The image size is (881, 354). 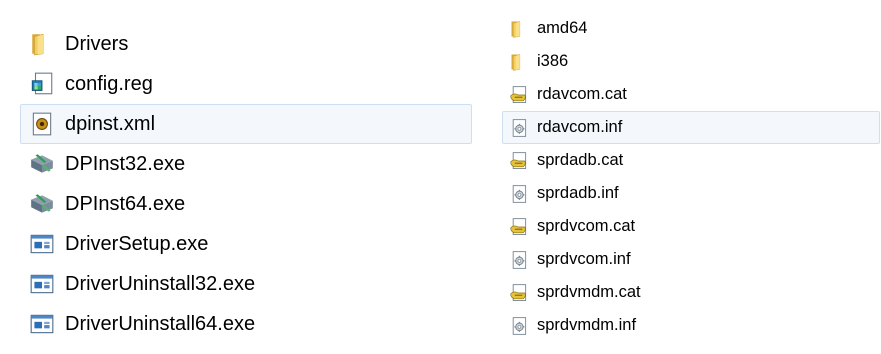 I want to click on file-row-dpinst64-exe: DPInst64.exe, so click(x=246, y=204).